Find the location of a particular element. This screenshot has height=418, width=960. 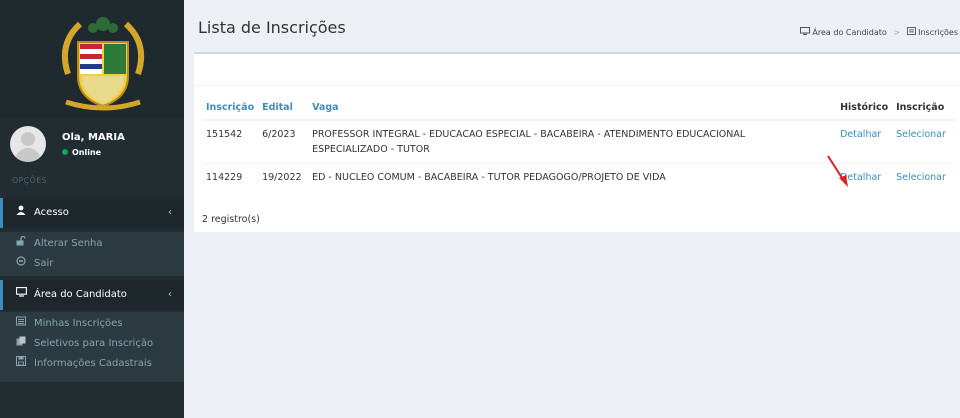

breadcrumb: Área do Candidato > Inscrições is located at coordinates (878, 32).